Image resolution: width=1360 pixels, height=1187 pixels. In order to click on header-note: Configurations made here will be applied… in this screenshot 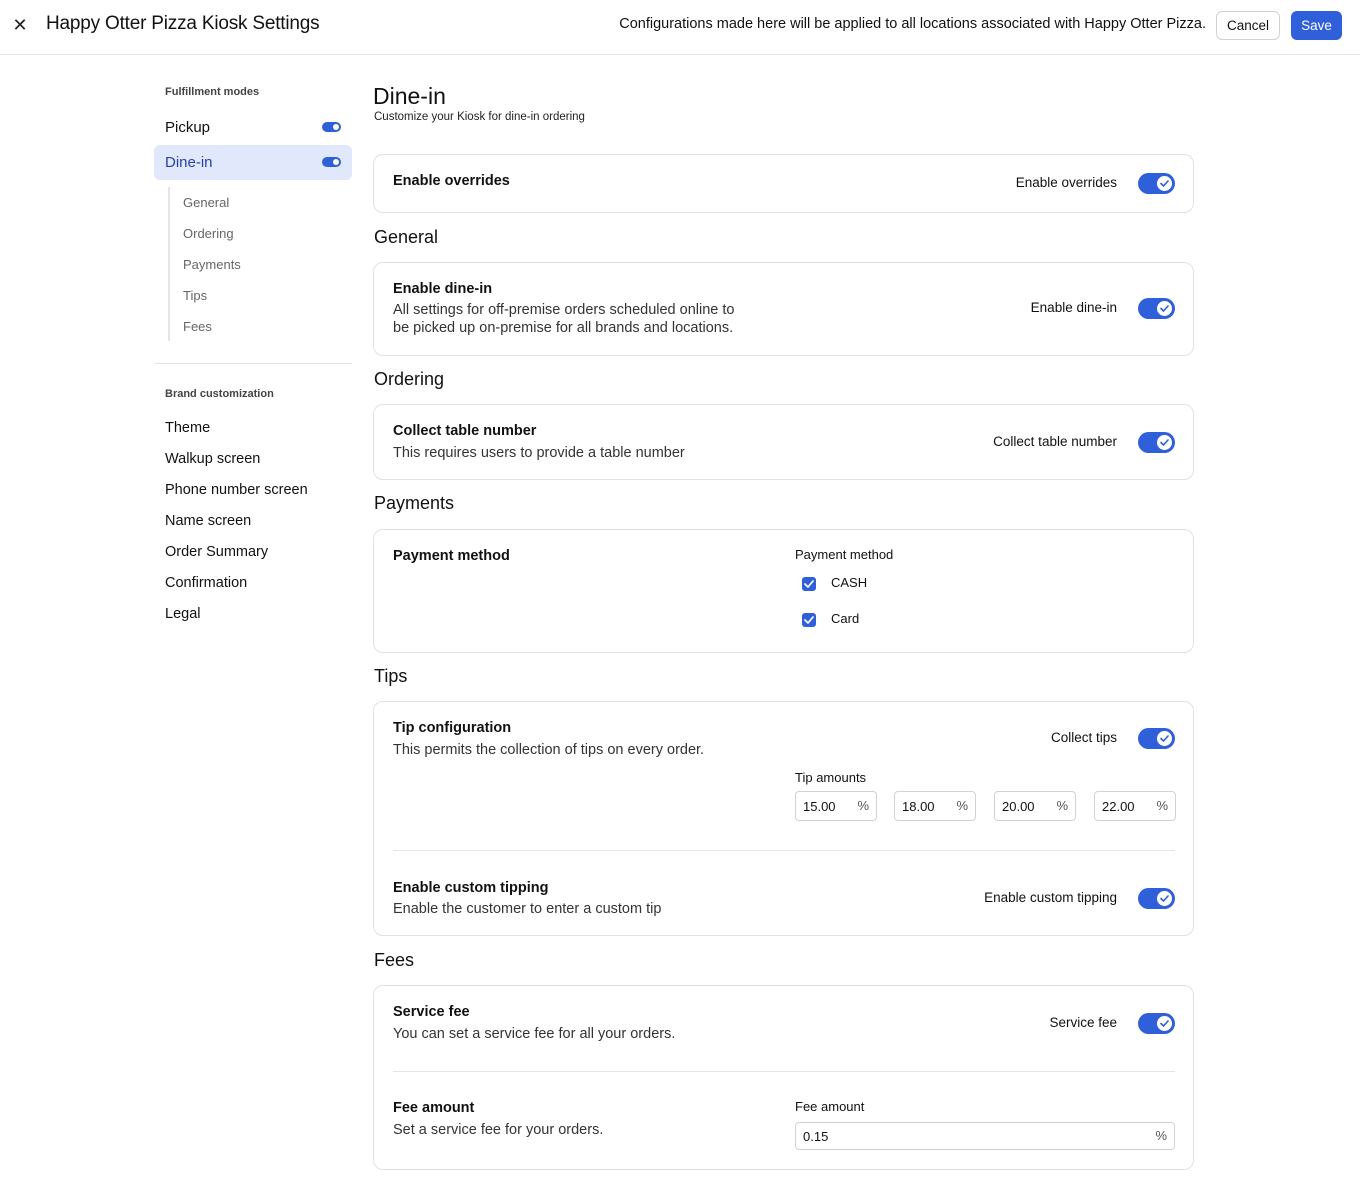, I will do `click(912, 24)`.